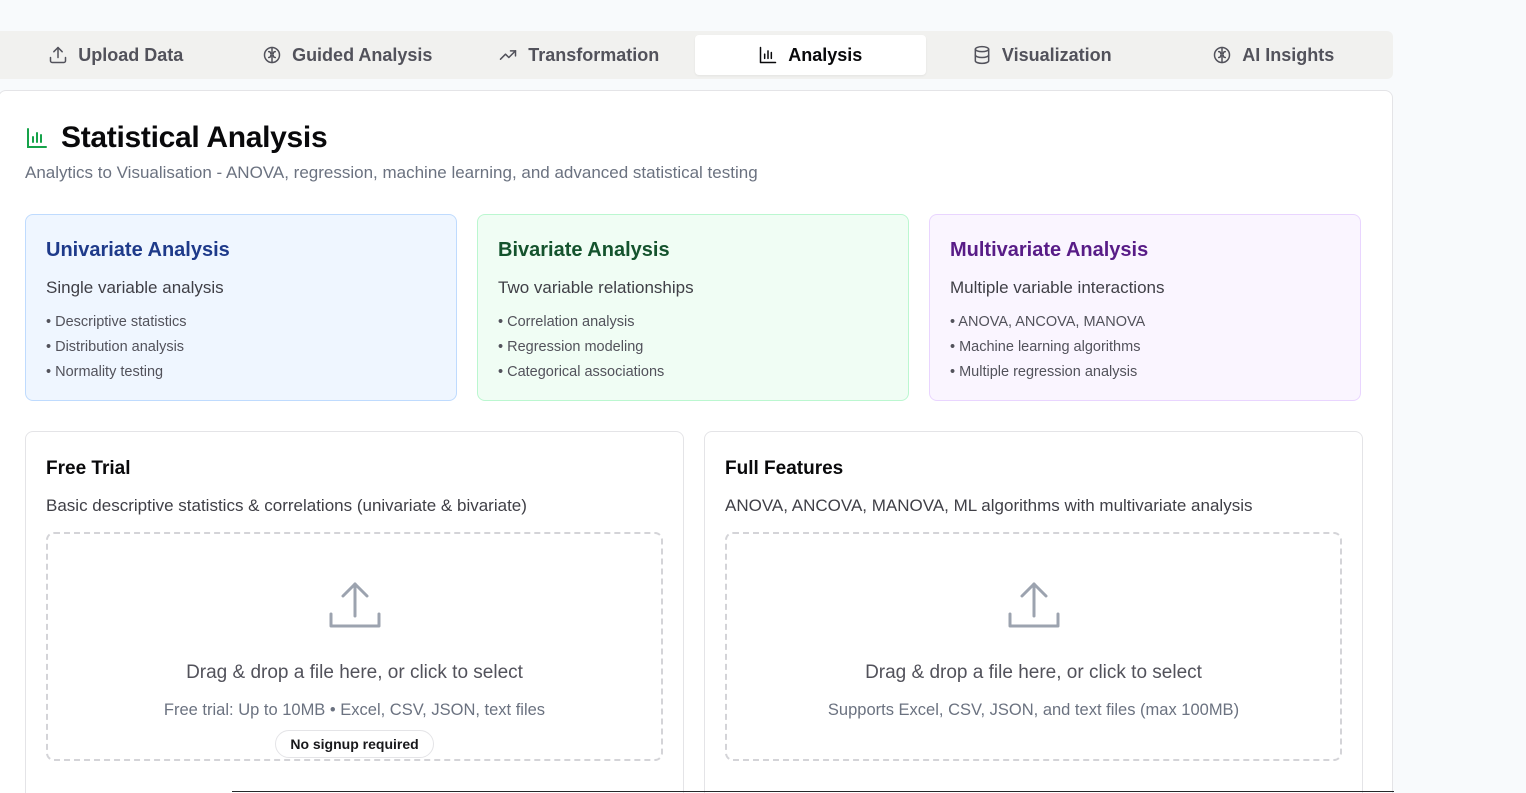 Image resolution: width=1526 pixels, height=793 pixels. What do you see at coordinates (135, 287) in the screenshot?
I see `card-description: Single variable analysis` at bounding box center [135, 287].